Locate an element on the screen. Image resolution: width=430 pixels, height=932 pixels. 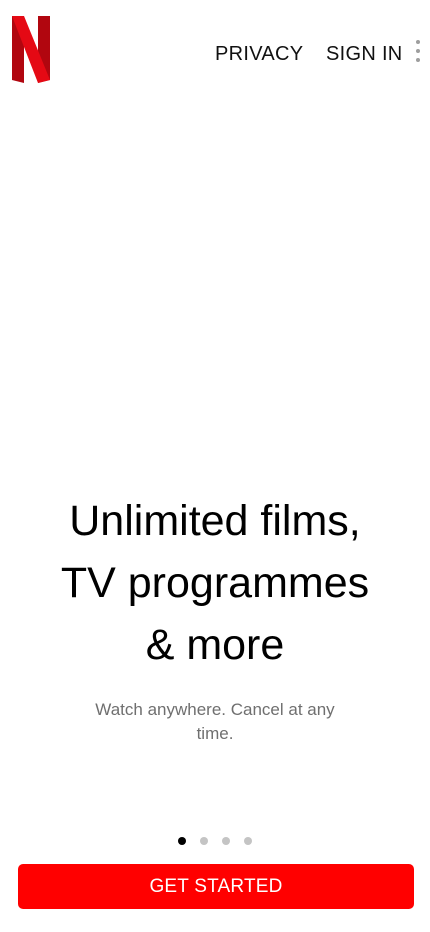
headline-line-2: TV programmes is located at coordinates (215, 583).